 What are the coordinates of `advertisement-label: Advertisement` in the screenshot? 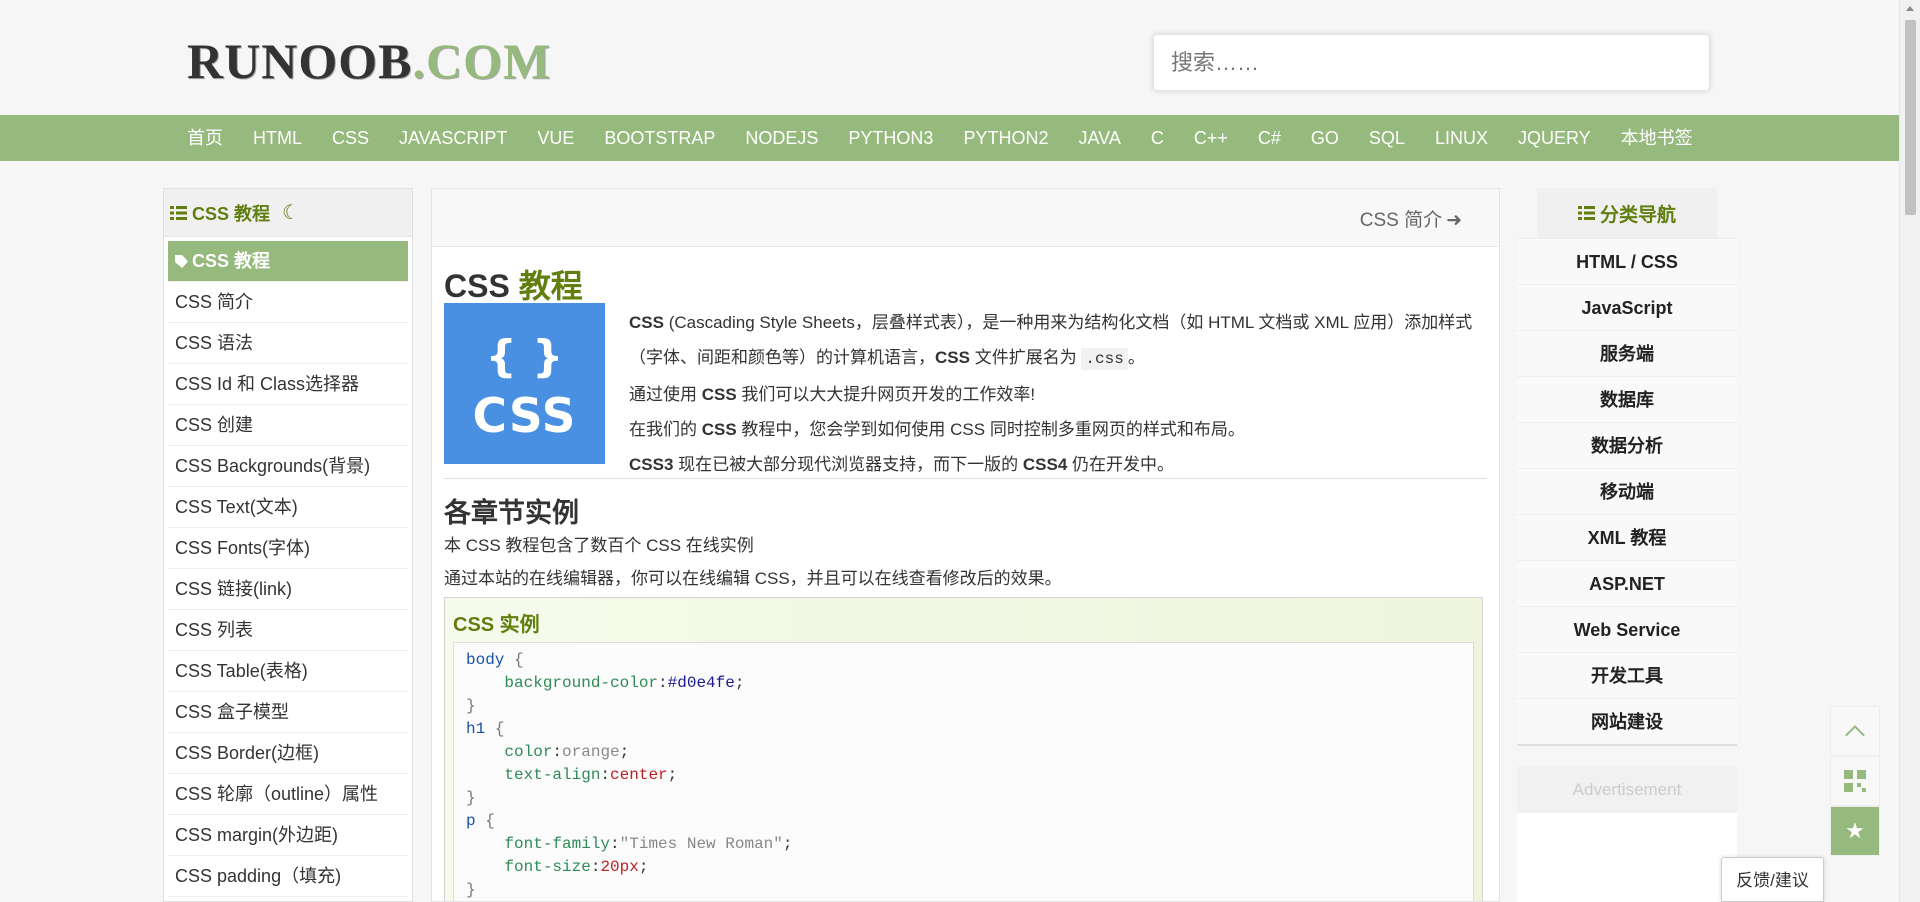 It's located at (1627, 789).